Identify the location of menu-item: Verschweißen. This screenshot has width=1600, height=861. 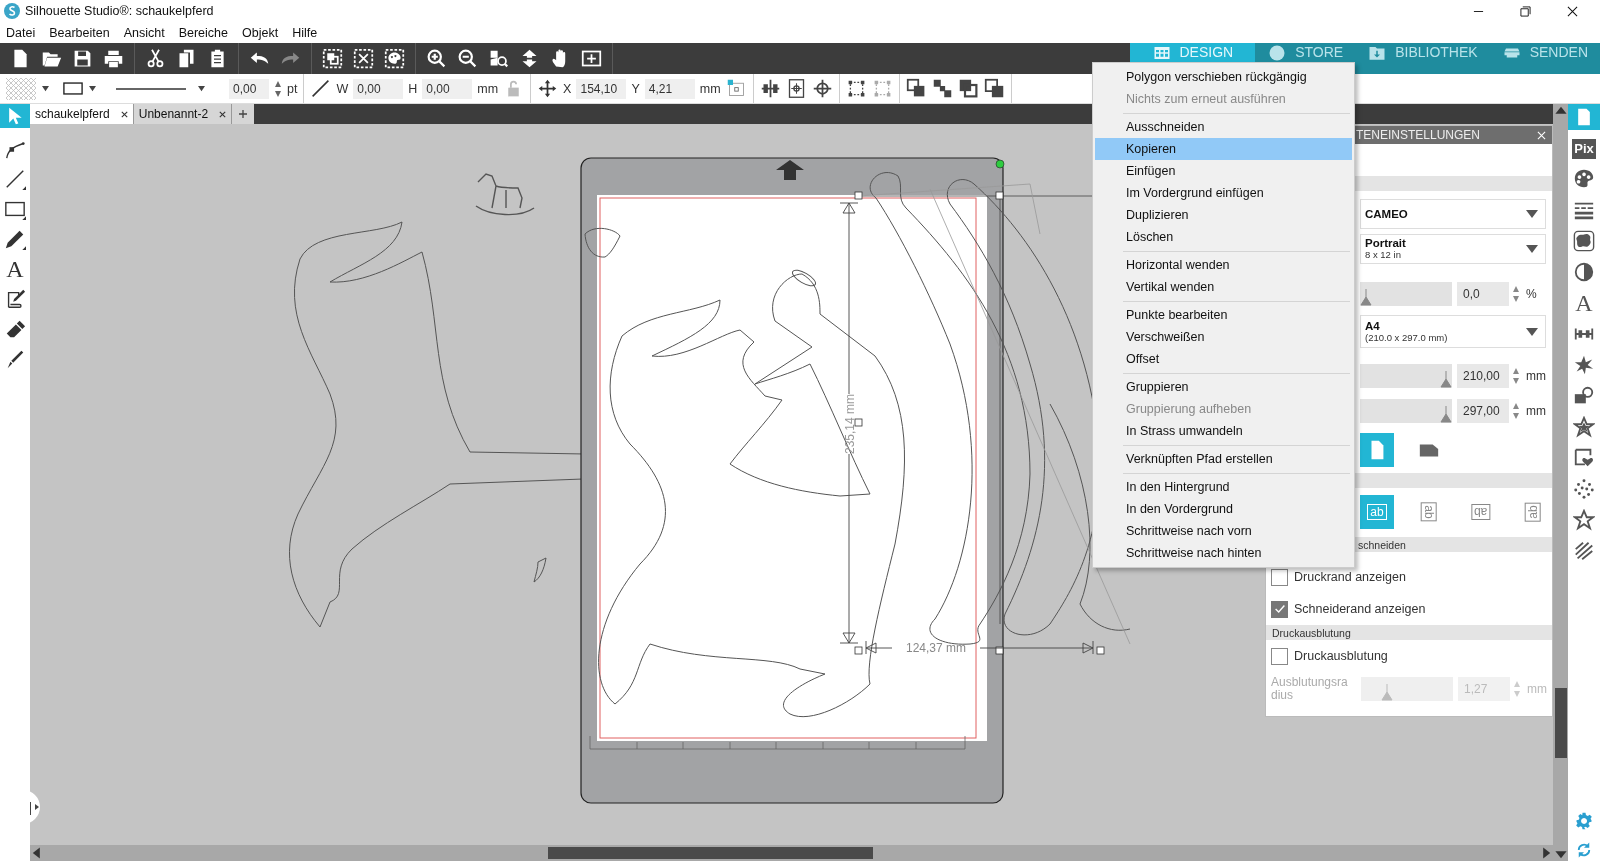
(1223, 337).